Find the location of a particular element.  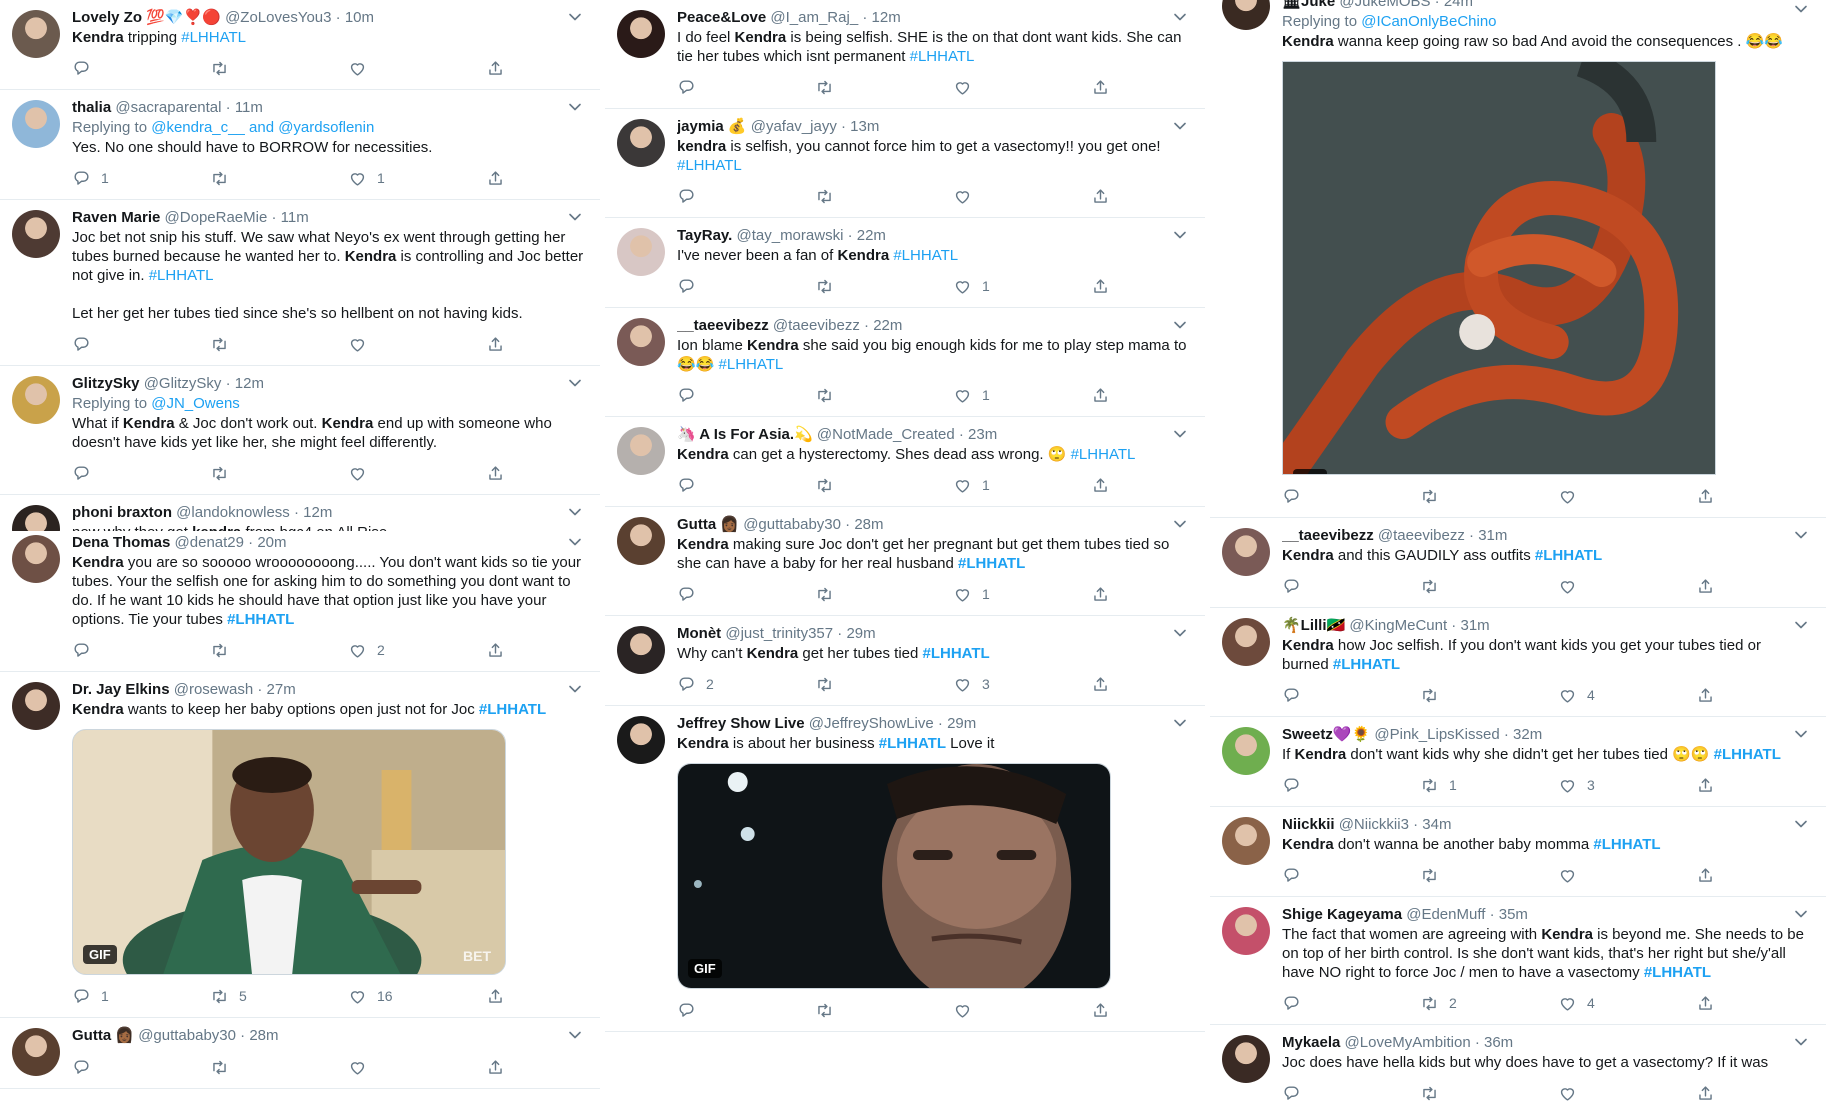

like-button: 2 is located at coordinates (417, 650).